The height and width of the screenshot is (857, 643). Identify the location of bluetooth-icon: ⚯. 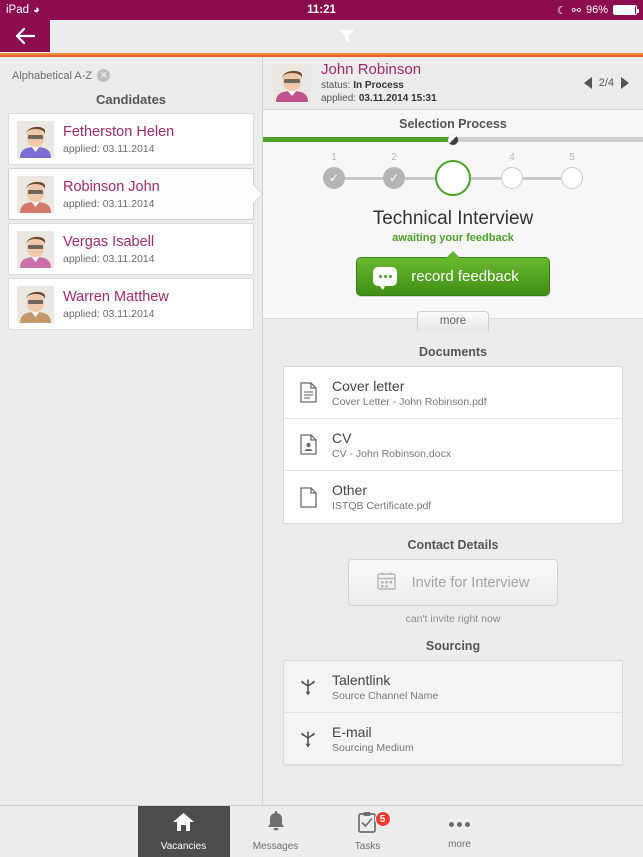
(576, 10).